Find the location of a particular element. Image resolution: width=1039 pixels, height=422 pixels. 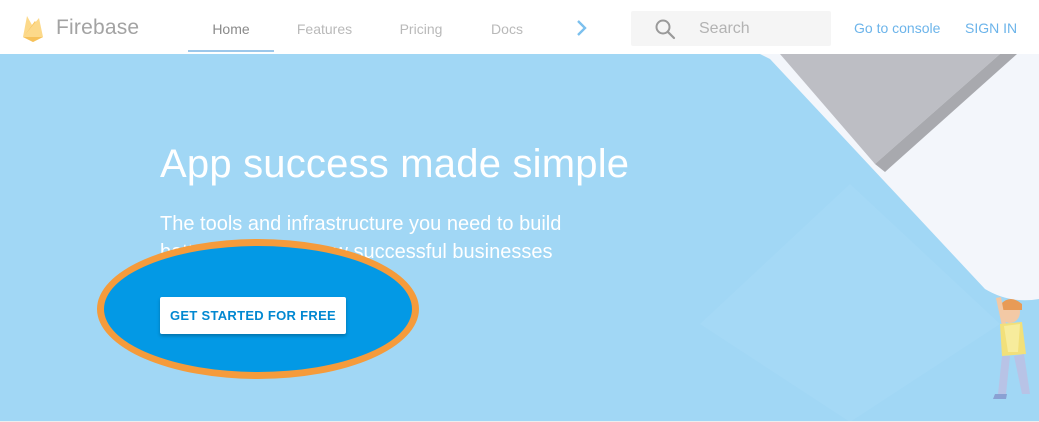

get-started-button: GET STARTED FOR FREE is located at coordinates (253, 315).